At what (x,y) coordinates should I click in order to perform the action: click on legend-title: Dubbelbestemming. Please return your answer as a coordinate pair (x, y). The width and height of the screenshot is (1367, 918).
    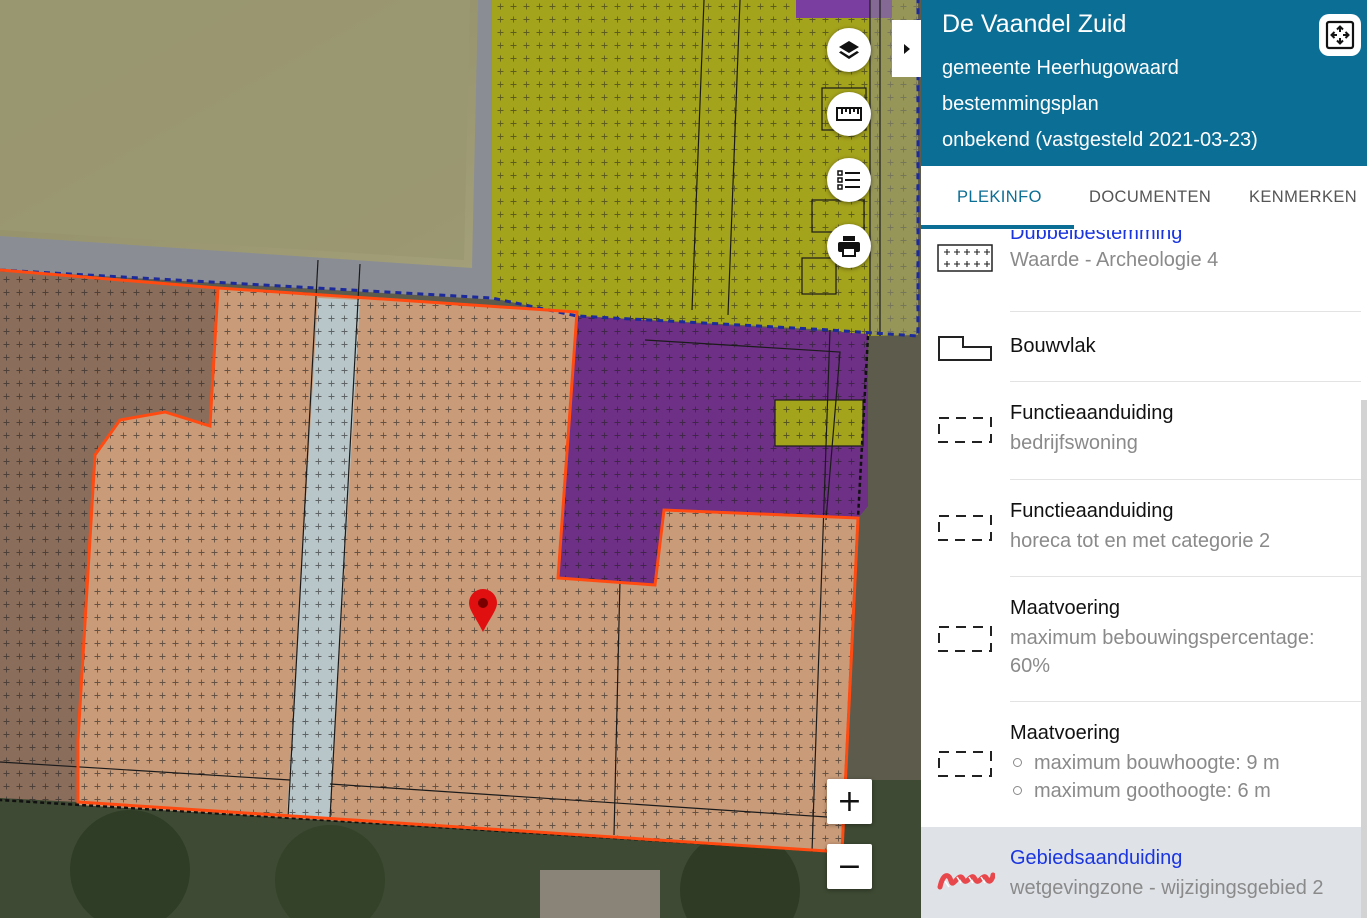
    Looking at the image, I should click on (1096, 237).